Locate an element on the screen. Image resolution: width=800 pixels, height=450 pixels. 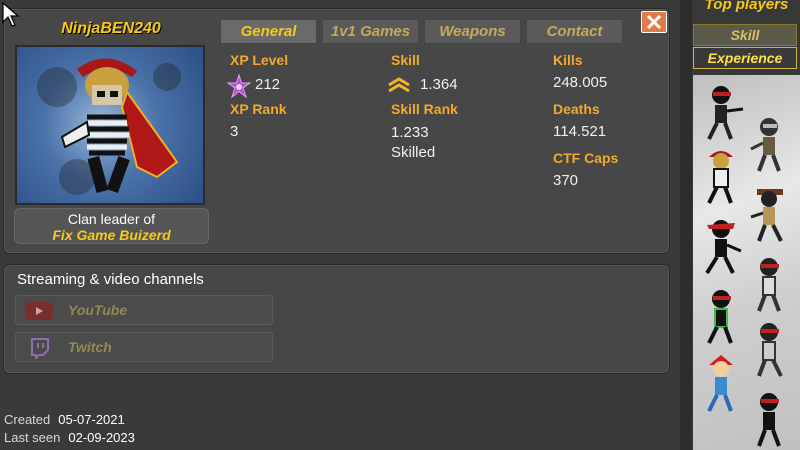
top-players-list is located at coordinates (746, 262).